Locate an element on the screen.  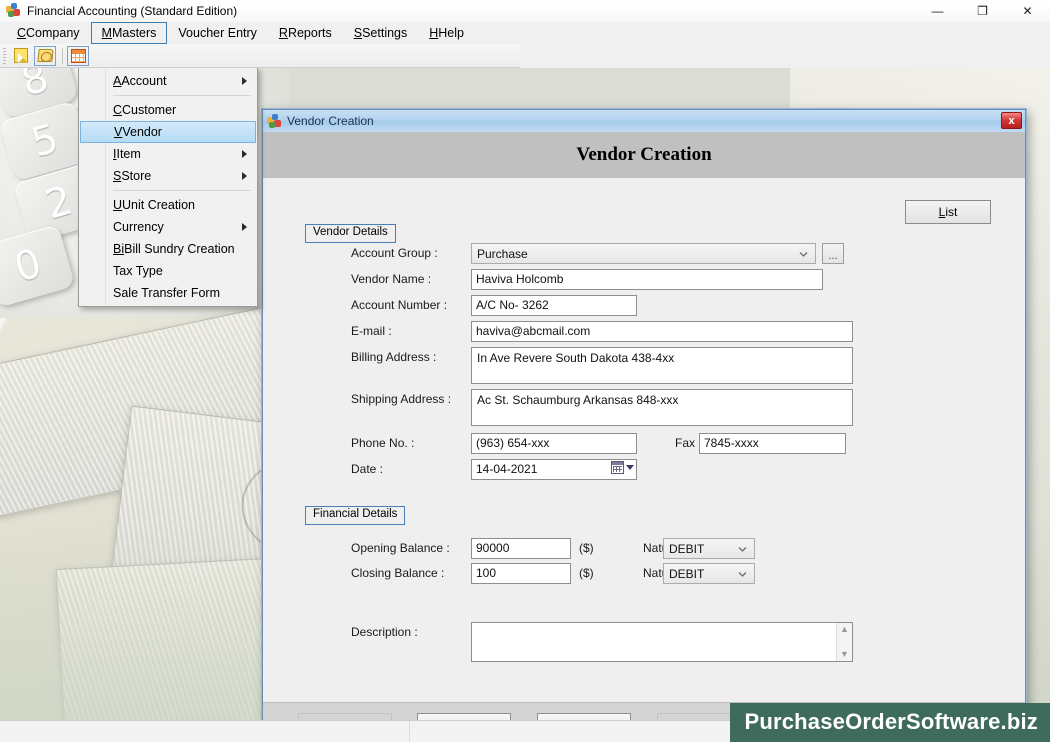
toolbar-grip is located at coordinates (4, 55).